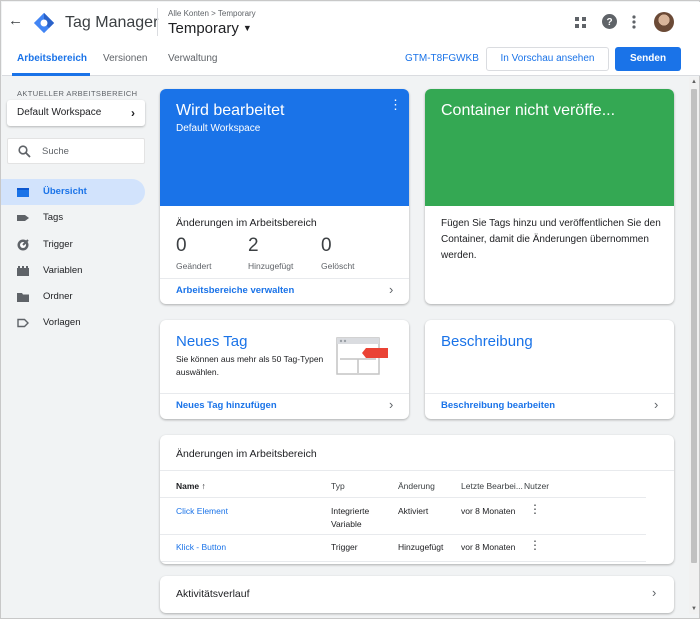 The height and width of the screenshot is (619, 700). I want to click on edit-description-link: Beschreibung bearbeiten, so click(498, 405).